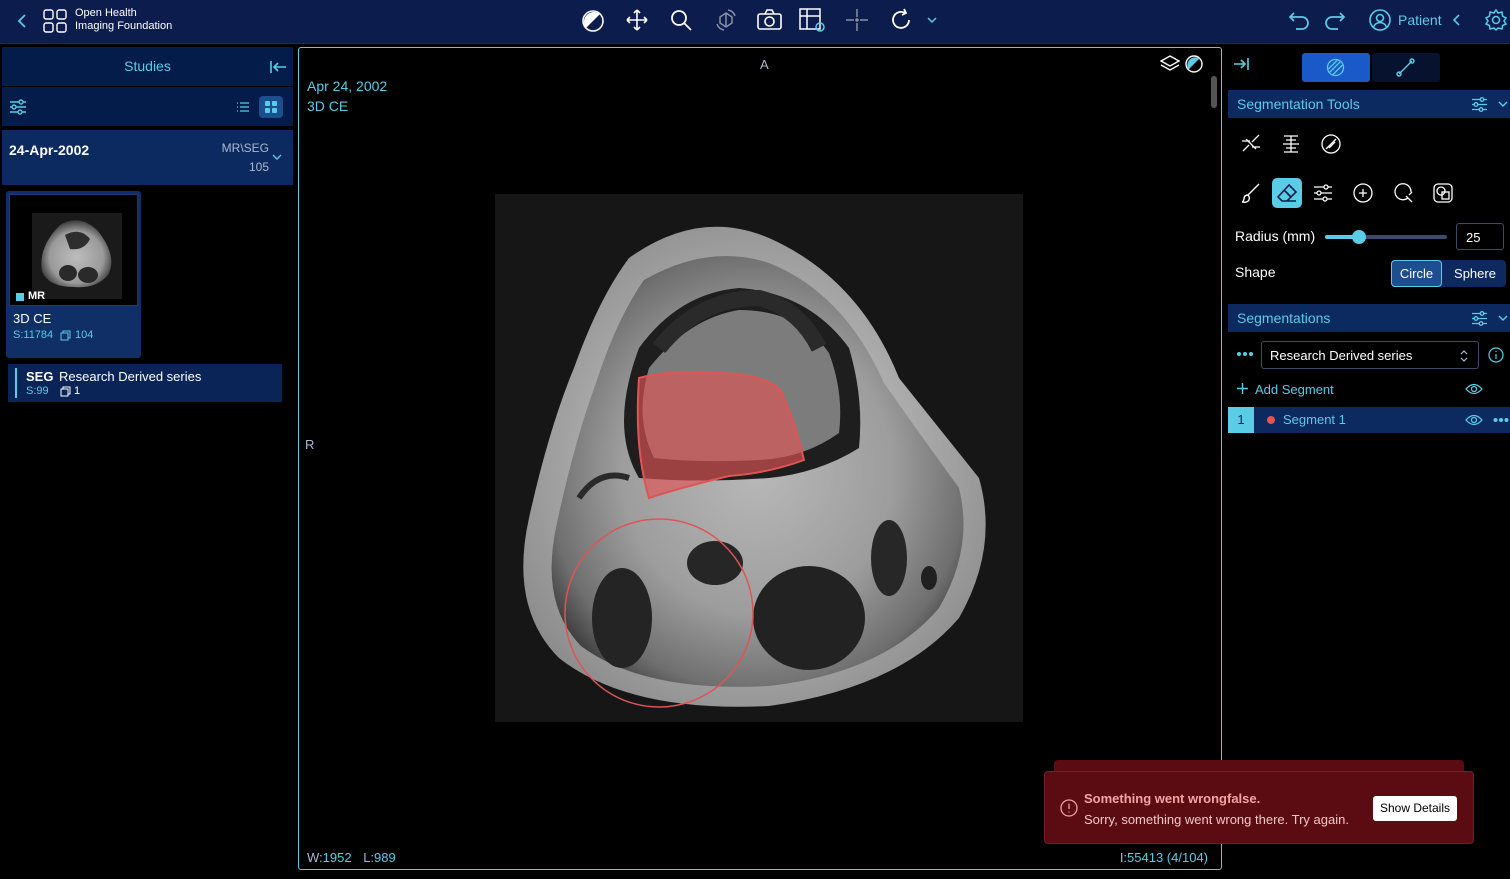 The width and height of the screenshot is (1510, 879). I want to click on toast-title: Something went wrongfalse., so click(1172, 798).